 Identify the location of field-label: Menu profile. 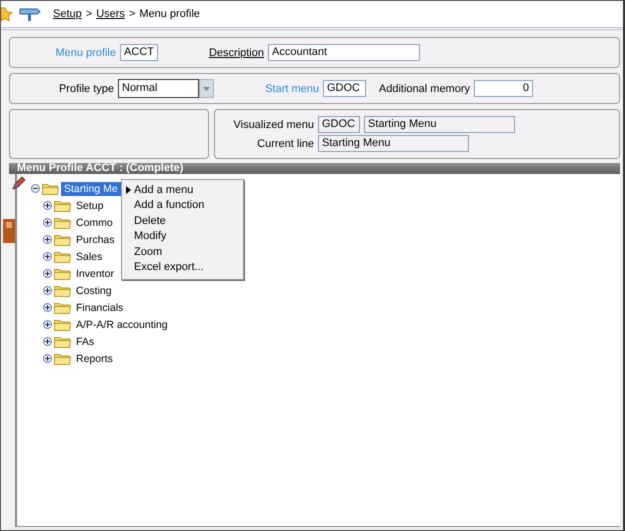
(85, 52).